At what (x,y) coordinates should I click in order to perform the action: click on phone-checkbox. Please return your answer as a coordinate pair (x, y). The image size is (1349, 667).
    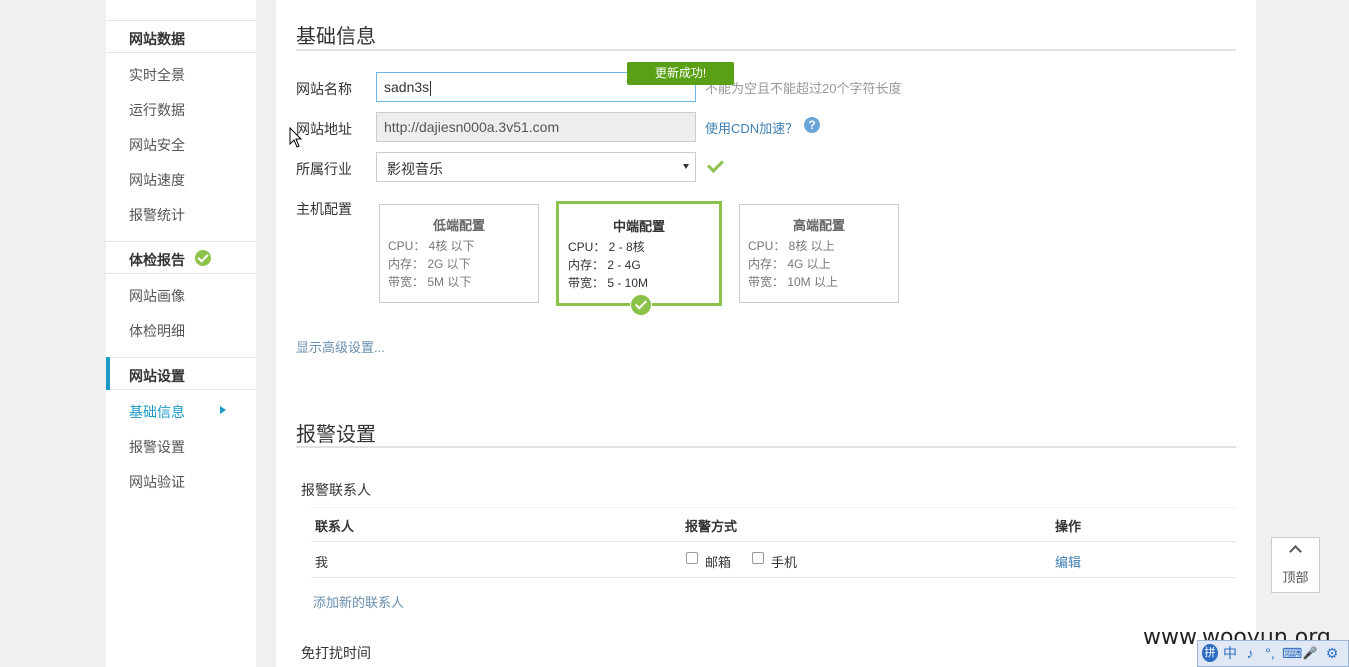
    Looking at the image, I should click on (758, 558).